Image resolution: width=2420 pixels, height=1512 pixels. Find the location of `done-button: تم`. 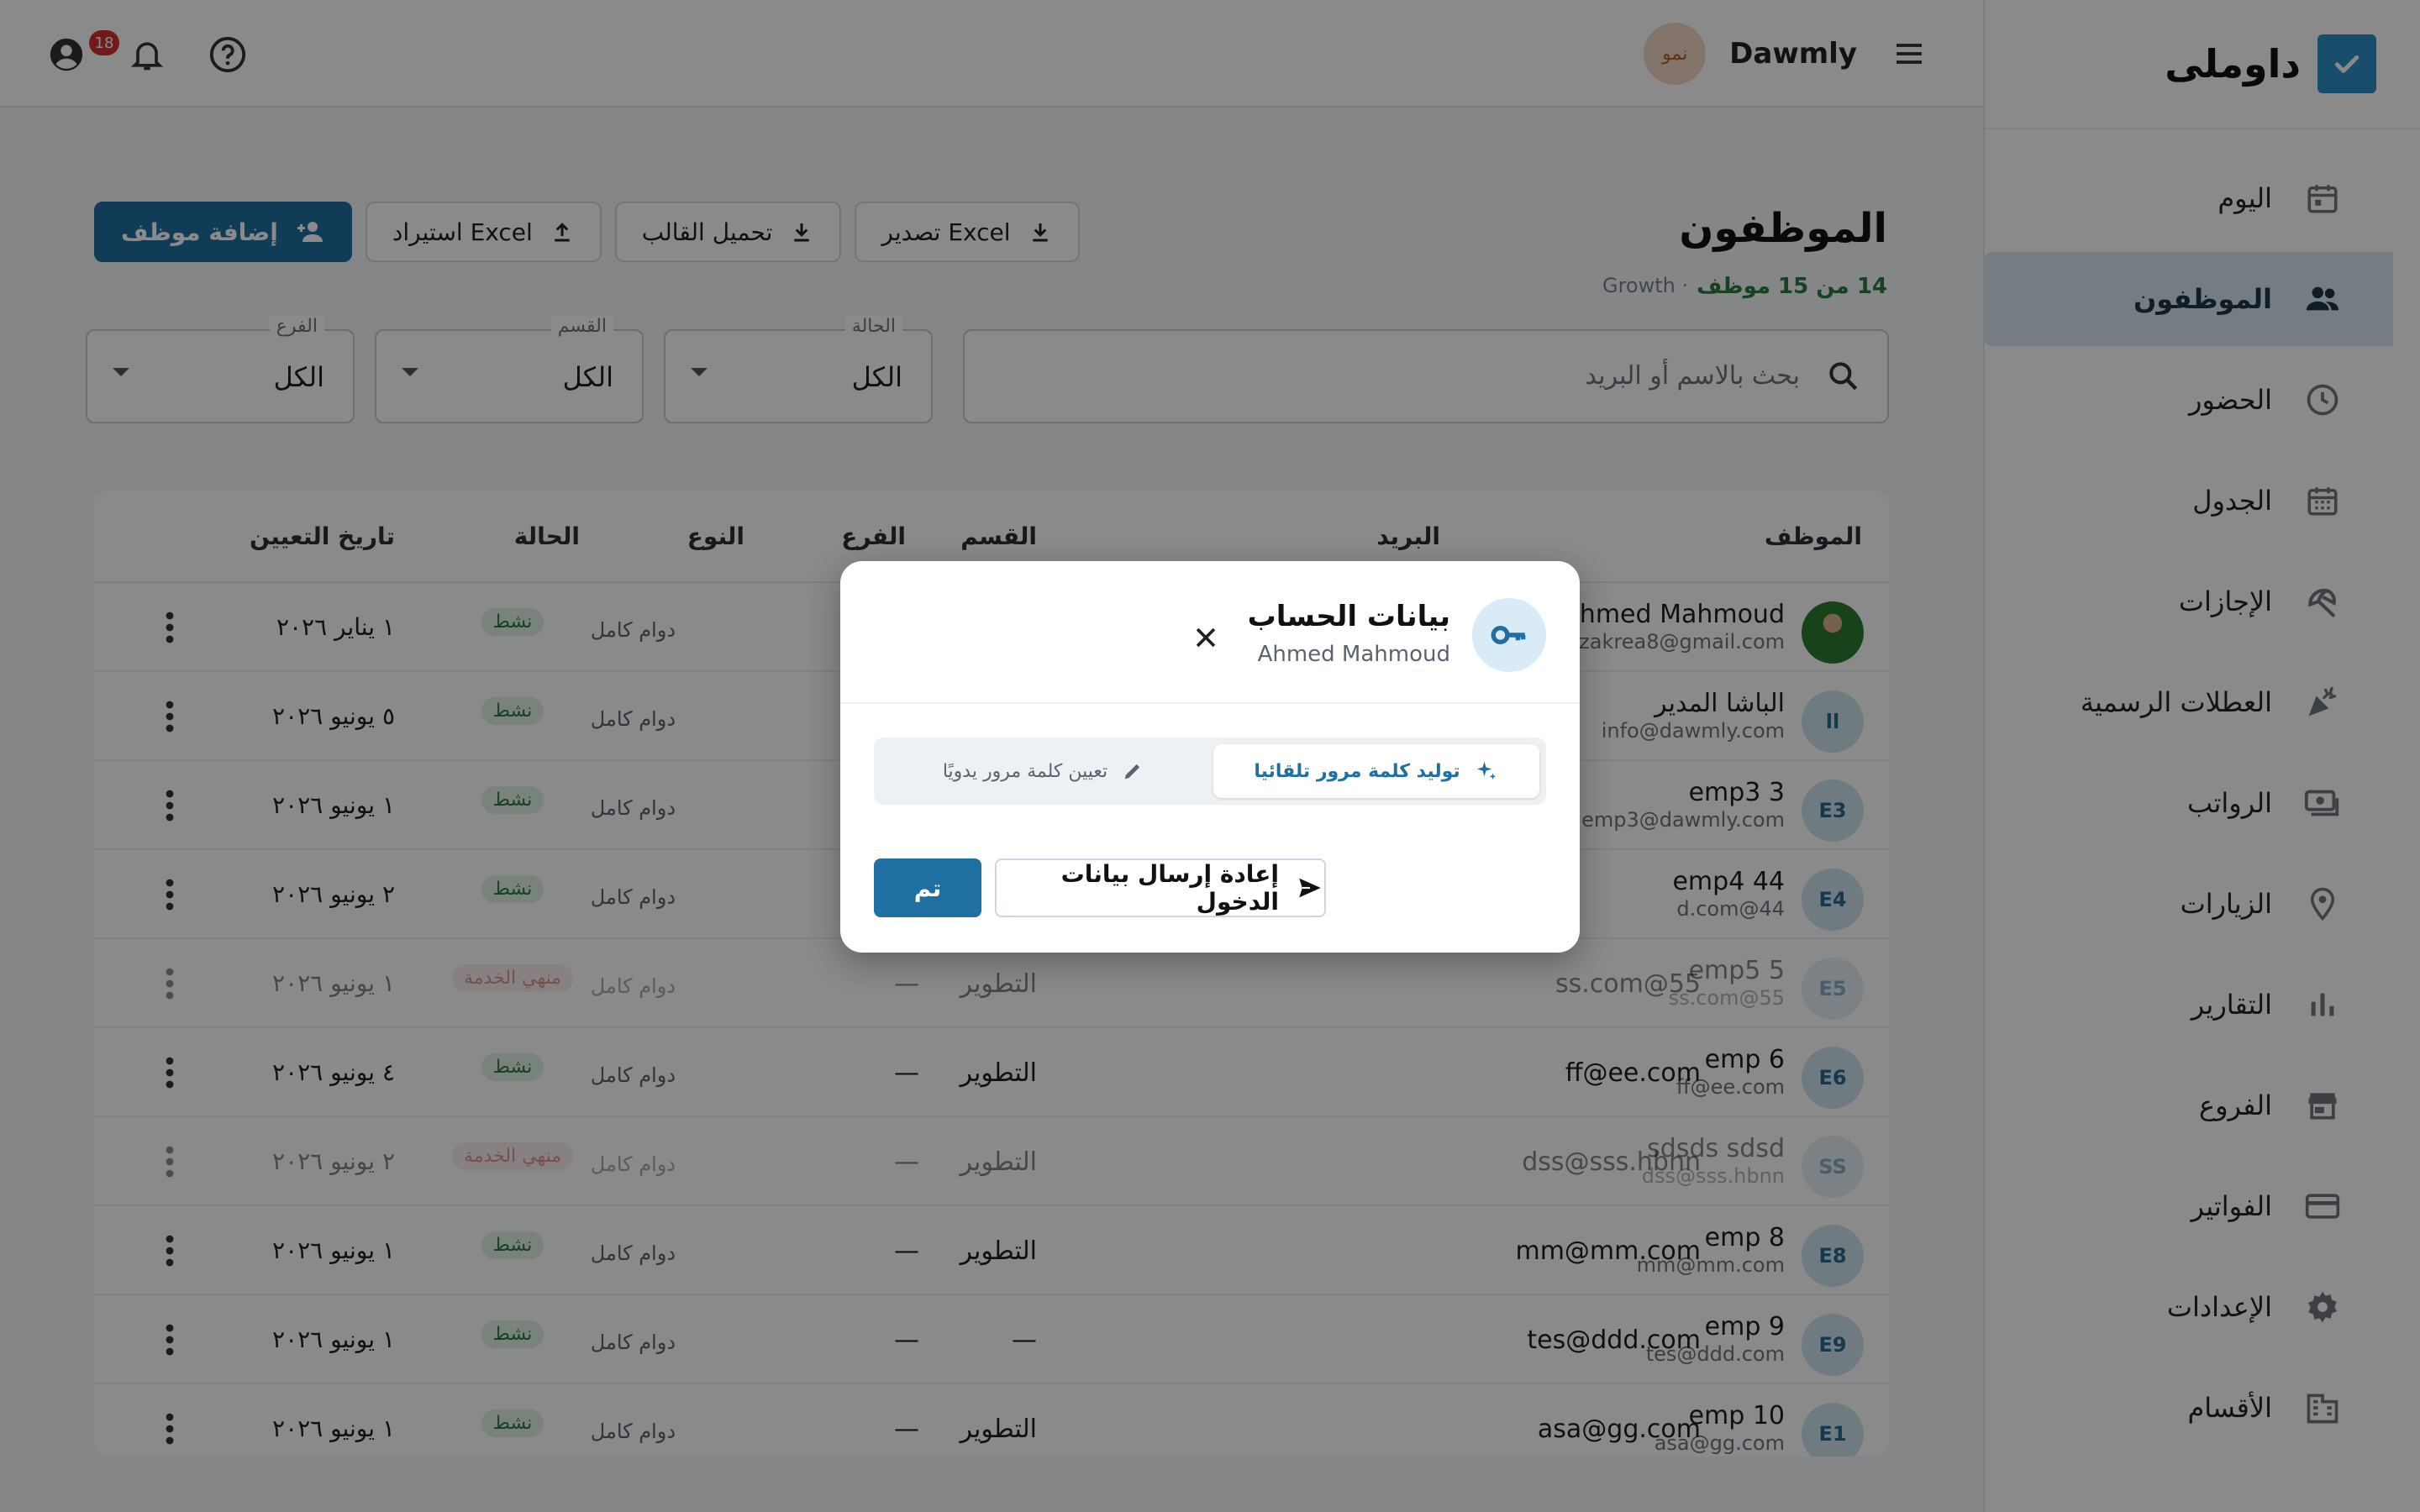

done-button: تم is located at coordinates (928, 887).